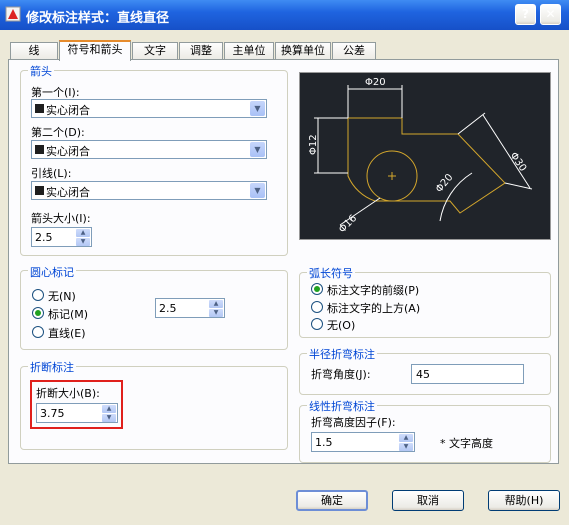 The image size is (569, 525). I want to click on jog-height-spinner: 1.5 ▲ ▼, so click(363, 442).